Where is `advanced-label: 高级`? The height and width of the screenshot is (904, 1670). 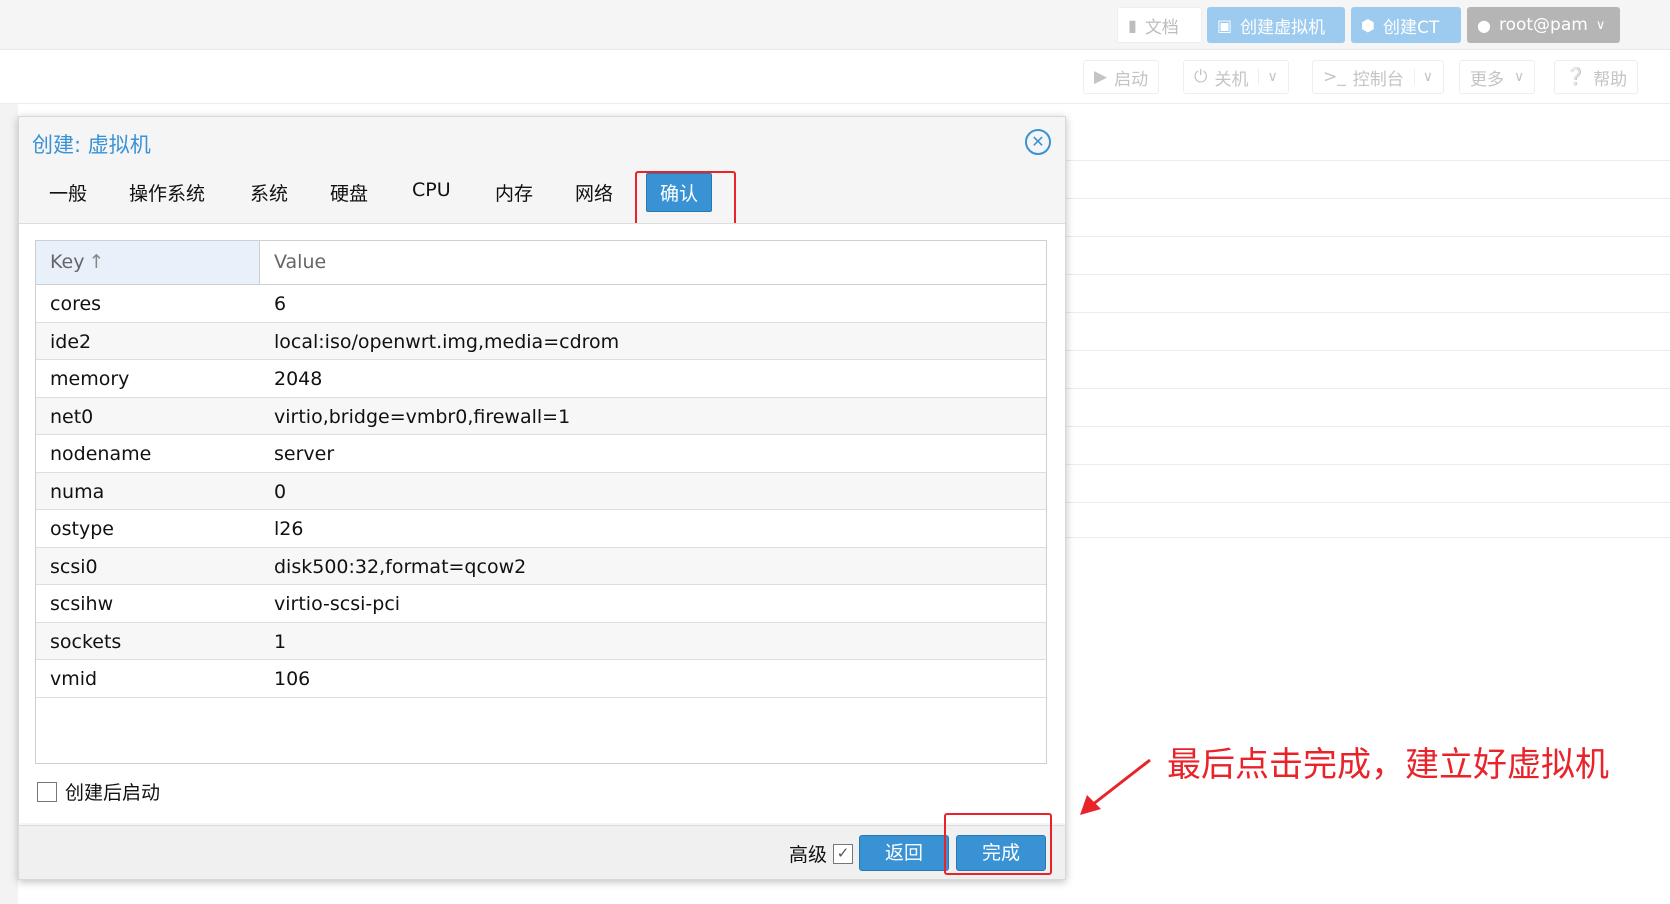
advanced-label: 高级 is located at coordinates (808, 855).